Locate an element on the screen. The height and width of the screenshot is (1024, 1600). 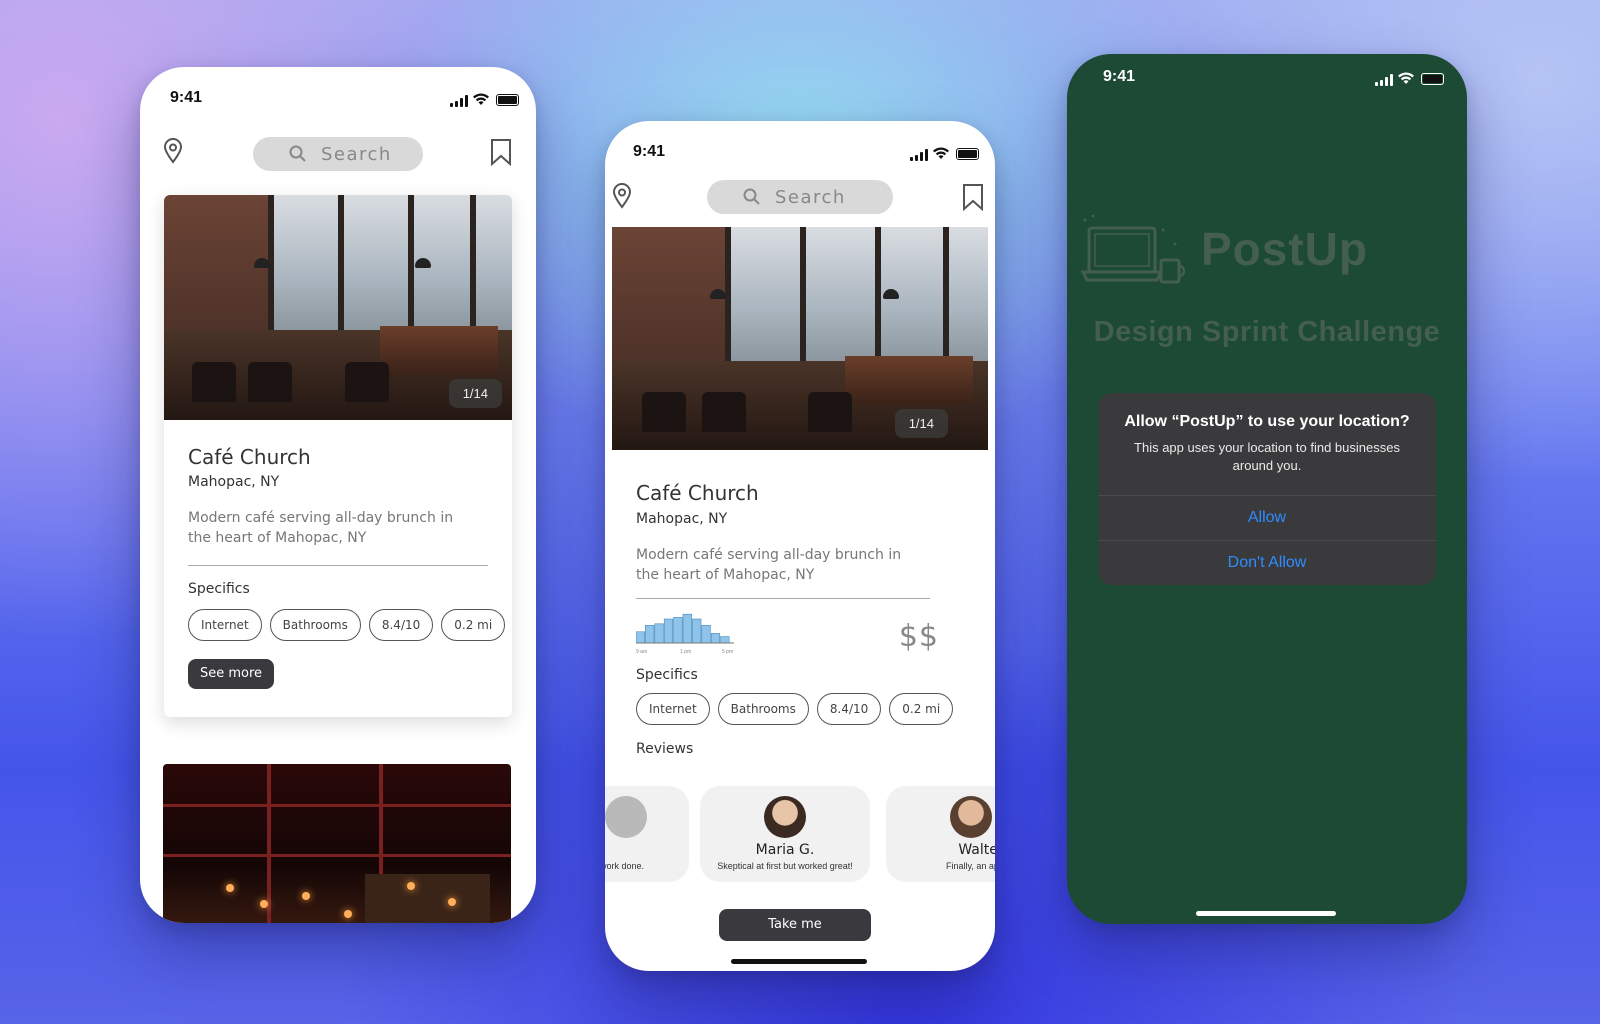
review-card: P. ch work done. is located at coordinates (647, 834).